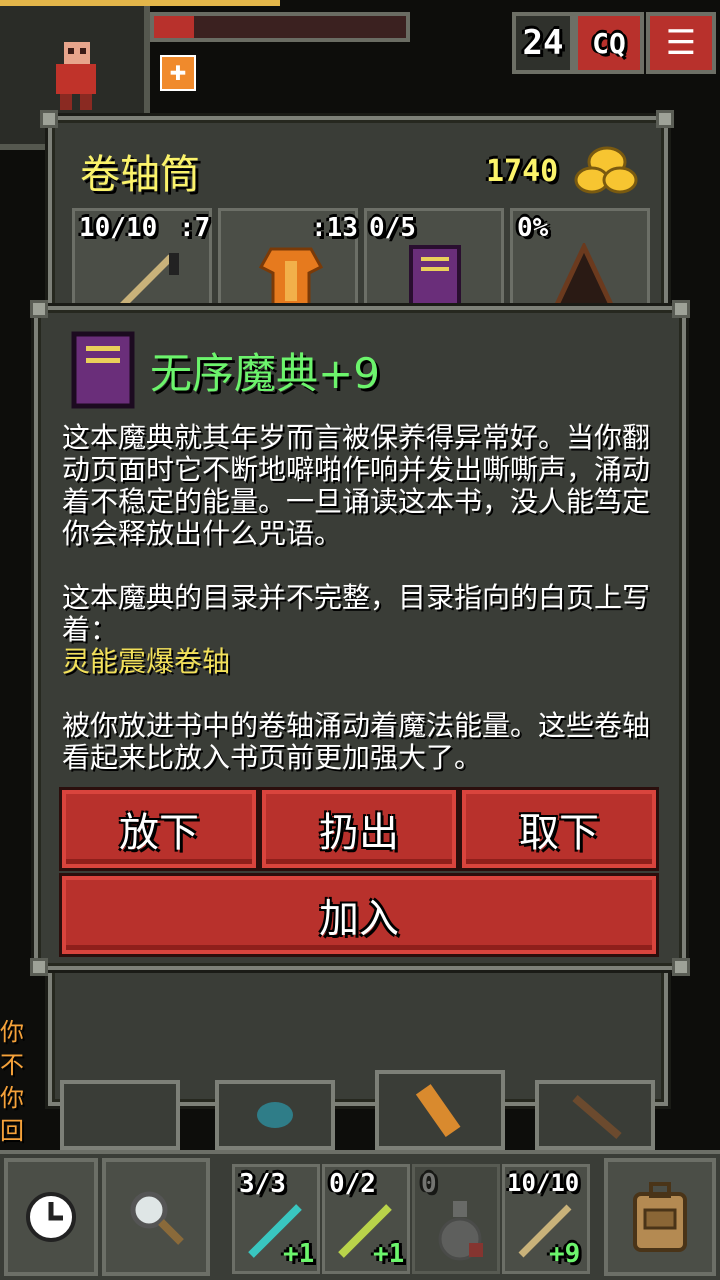 This screenshot has height=1280, width=720. I want to click on item-desc-highlight: 灵能震爆卷轴, so click(146, 661).